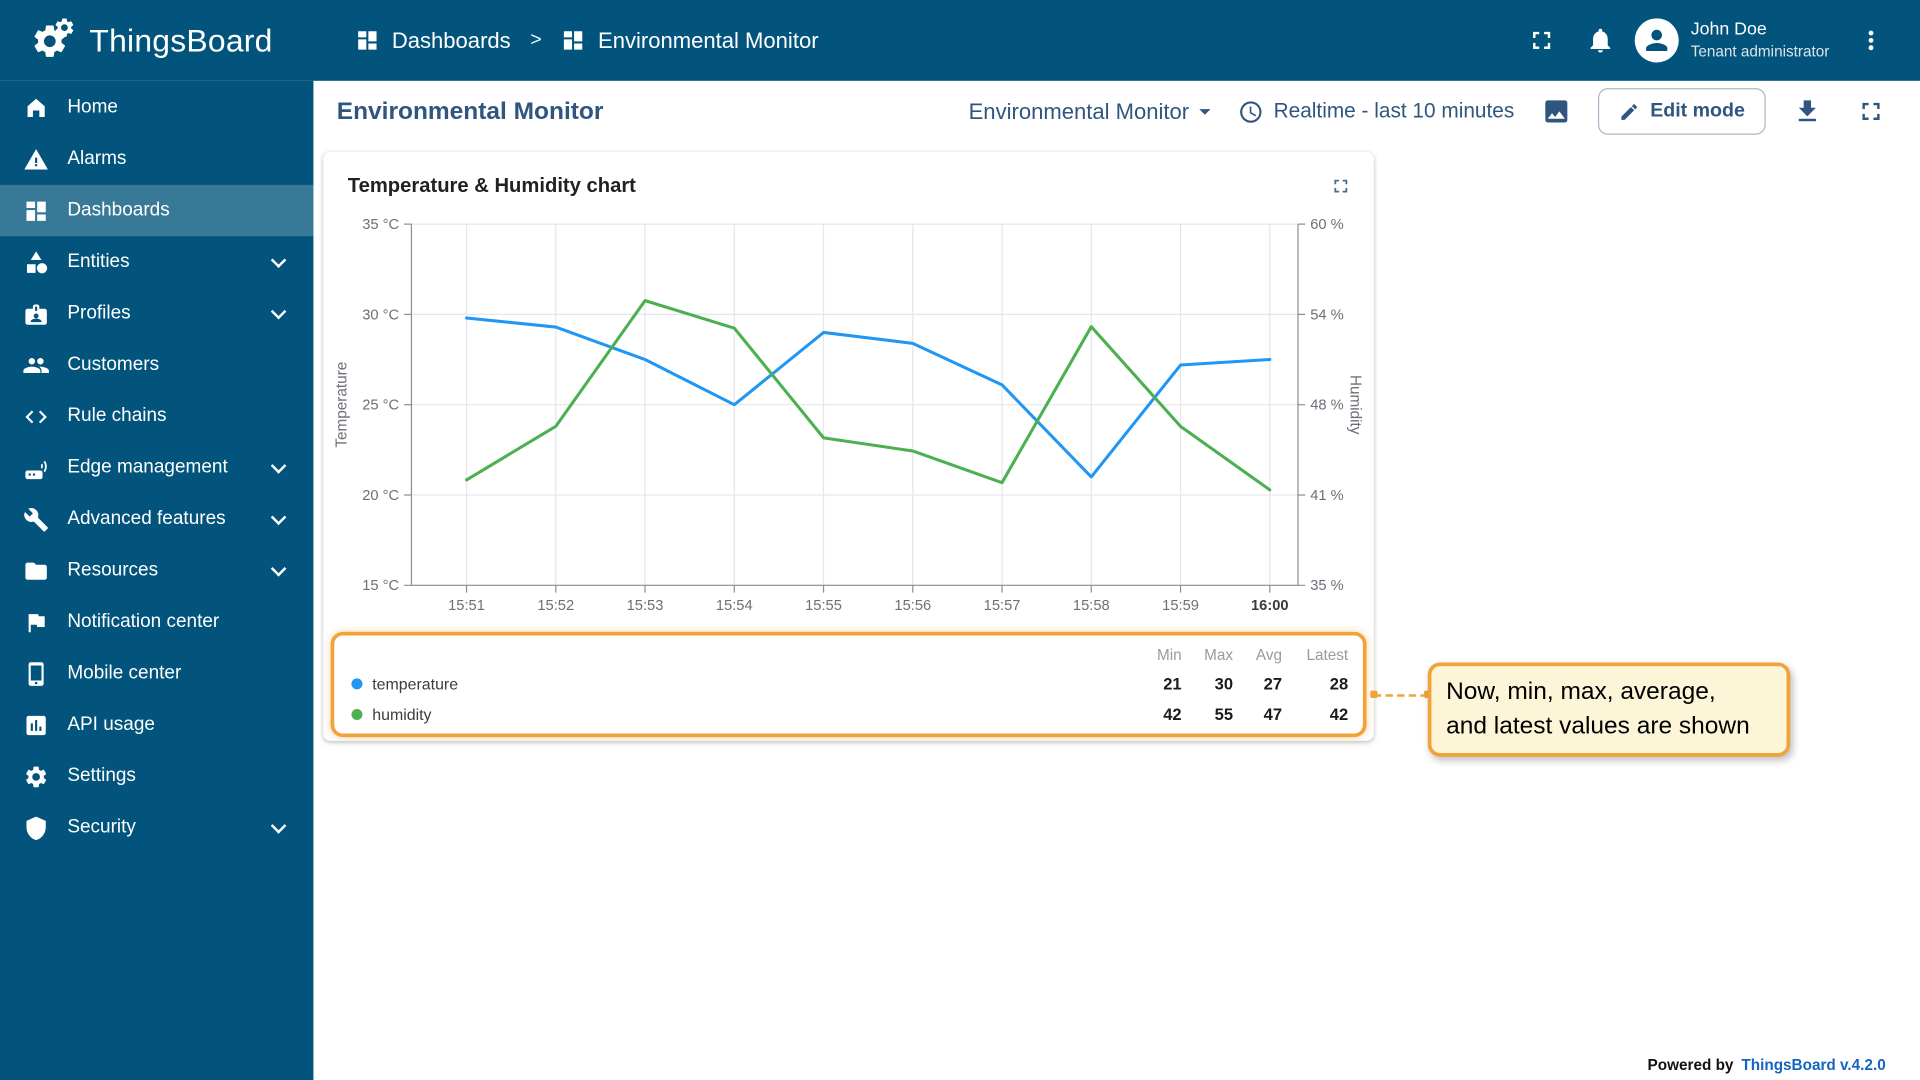 The width and height of the screenshot is (1920, 1080). I want to click on sidebar-item-customers: Customers, so click(156, 364).